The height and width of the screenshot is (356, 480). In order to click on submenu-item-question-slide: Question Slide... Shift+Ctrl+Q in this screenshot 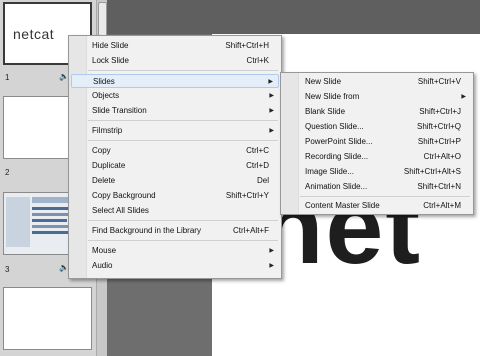, I will do `click(377, 127)`.